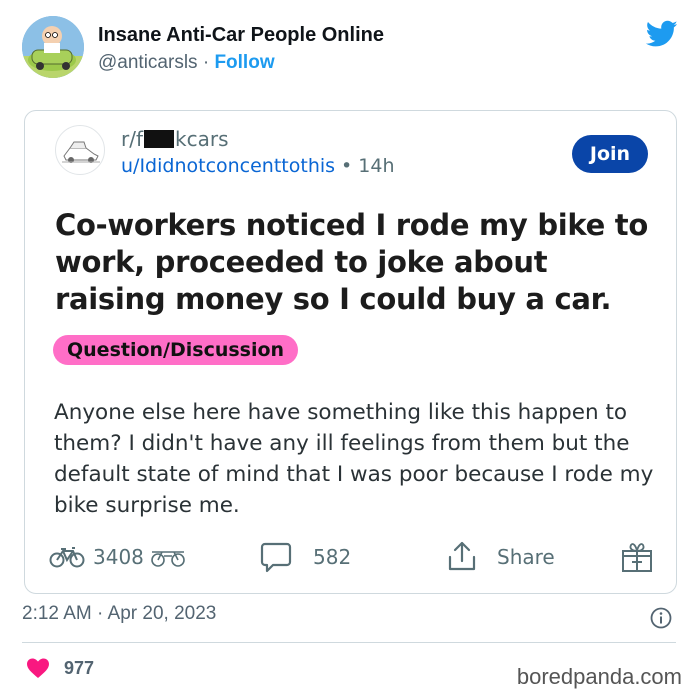  I want to click on heart-icon, so click(38, 668).